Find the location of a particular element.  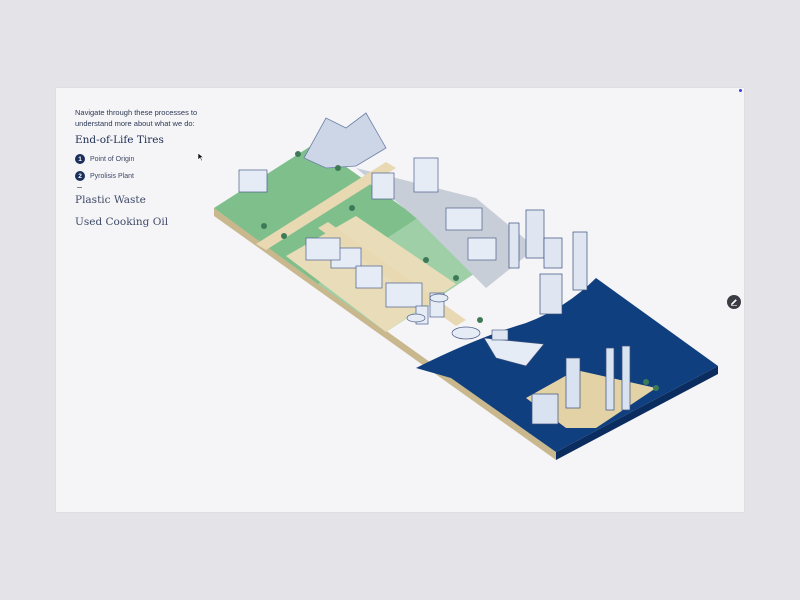

tire-pile is located at coordinates (345, 140).